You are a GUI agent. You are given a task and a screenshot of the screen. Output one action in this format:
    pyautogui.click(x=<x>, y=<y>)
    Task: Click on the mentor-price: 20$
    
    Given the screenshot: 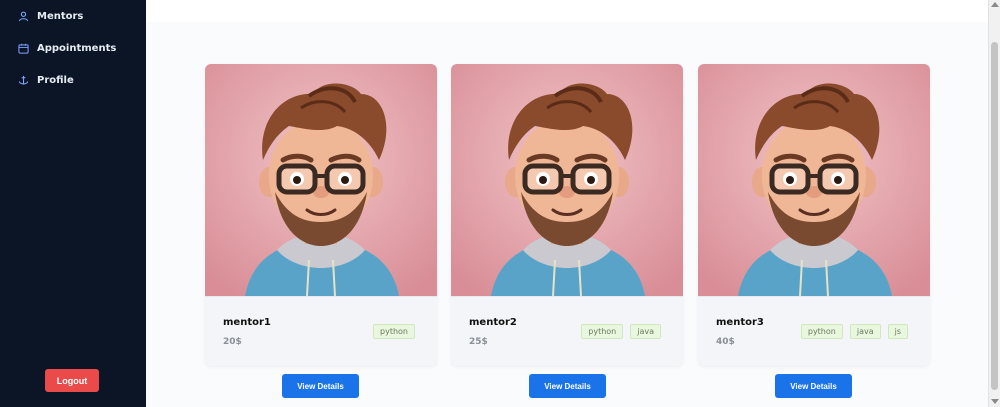 What is the action you would take?
    pyautogui.click(x=232, y=342)
    